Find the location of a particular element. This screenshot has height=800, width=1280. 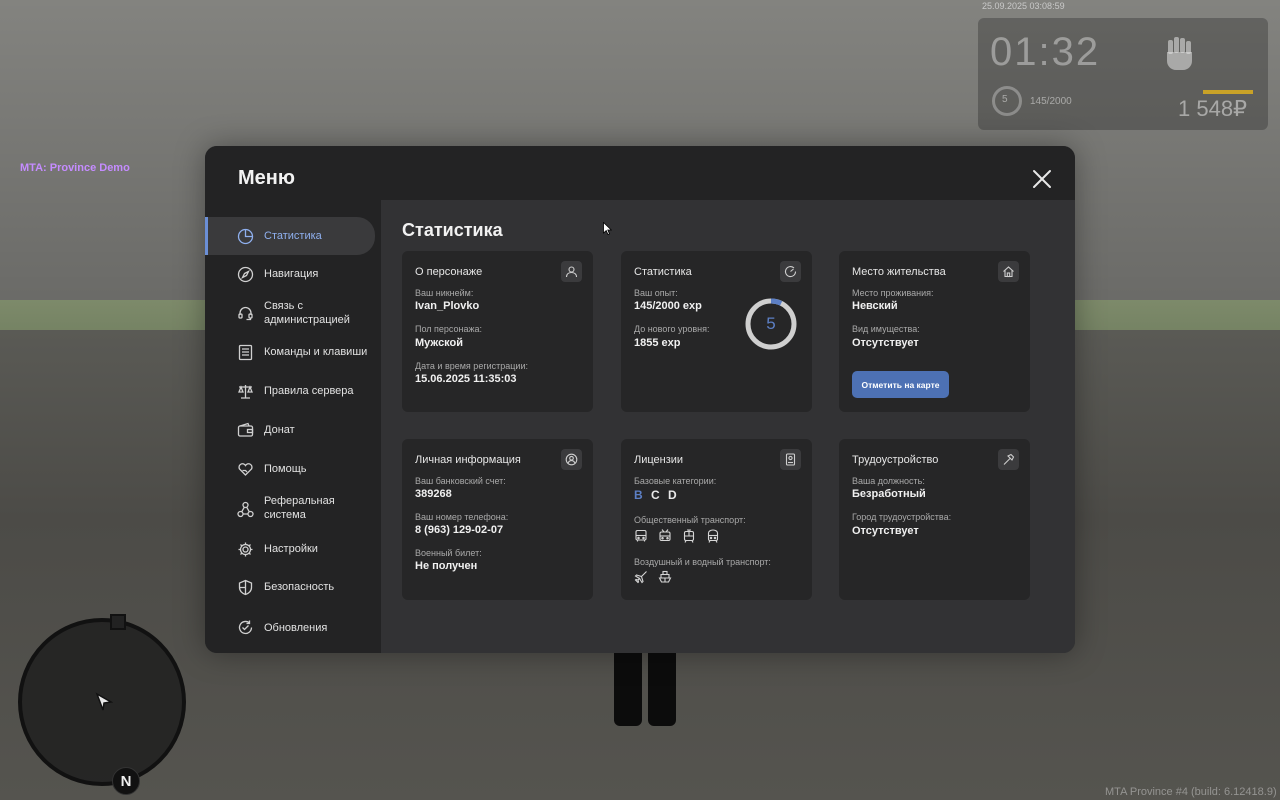

user-circle-icon is located at coordinates (571, 459).